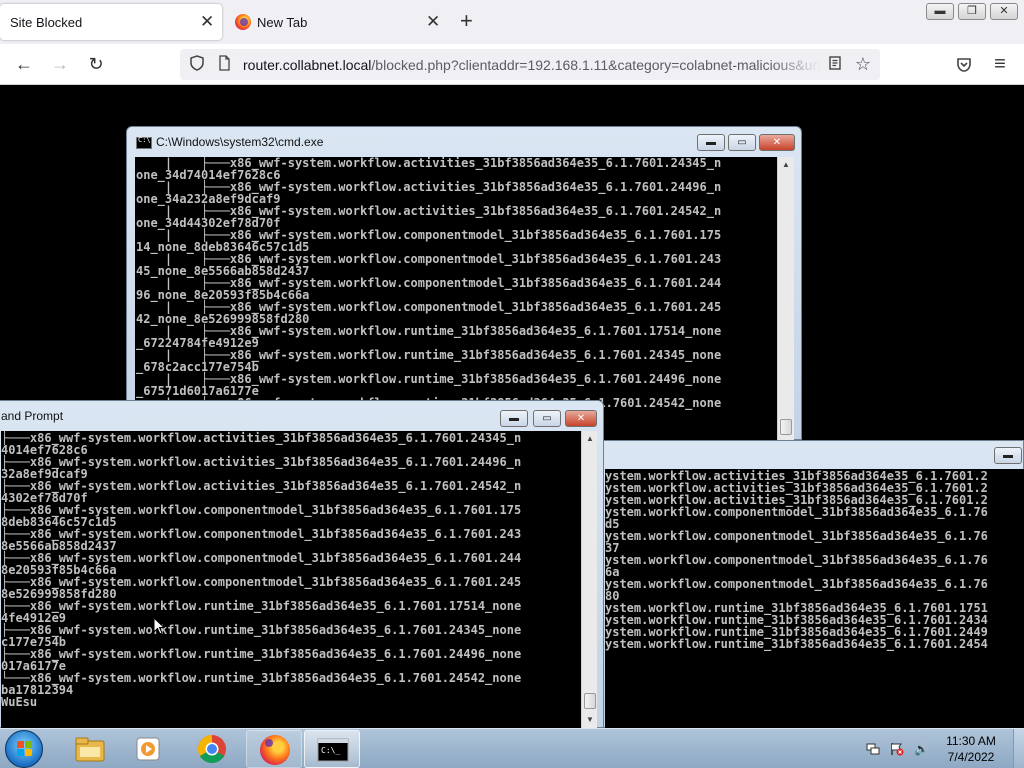 This screenshot has width=1024, height=768. I want to click on maximize-window-button: ❐, so click(972, 11).